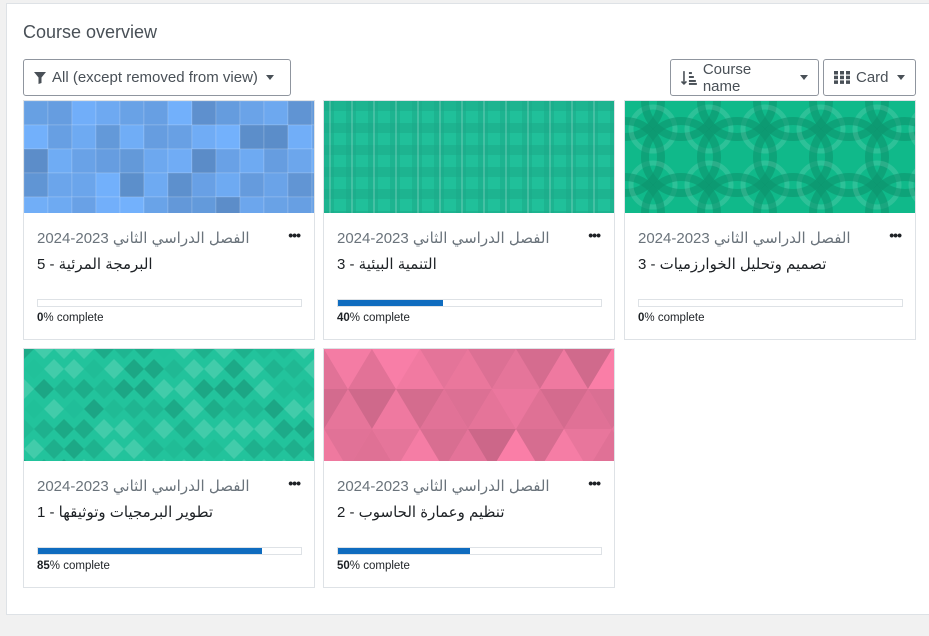 Image resolution: width=929 pixels, height=636 pixels. I want to click on progress-text: 85% complete, so click(73, 566).